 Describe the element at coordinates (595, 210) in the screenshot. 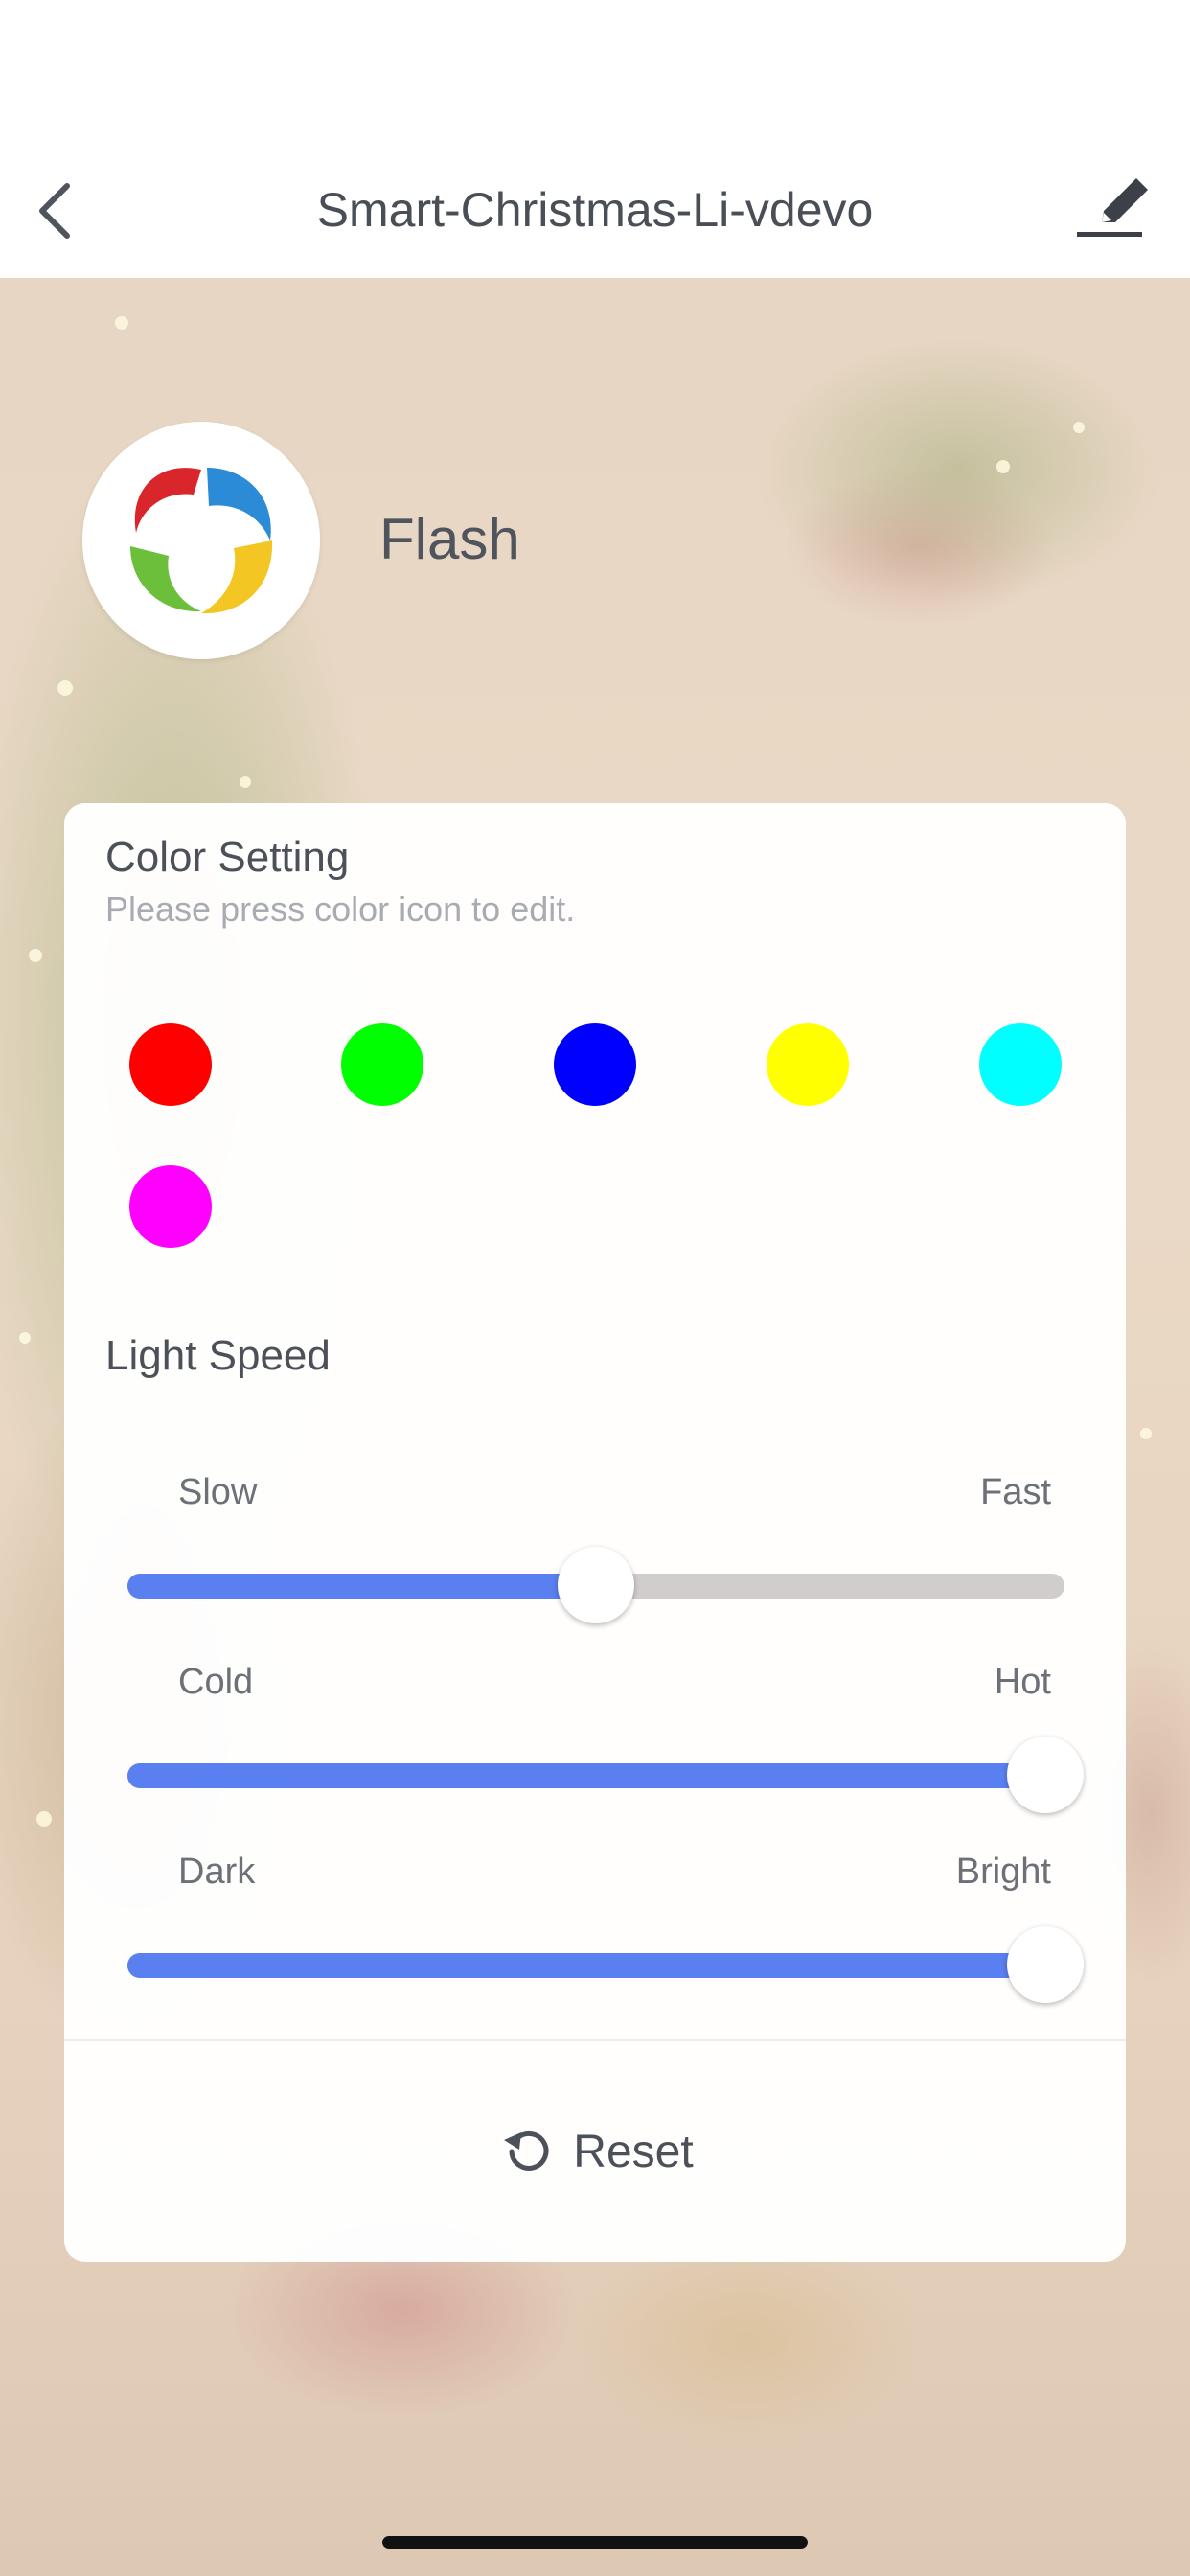

I see `page-title: Smart-Christmas-Li-vdevo` at that location.